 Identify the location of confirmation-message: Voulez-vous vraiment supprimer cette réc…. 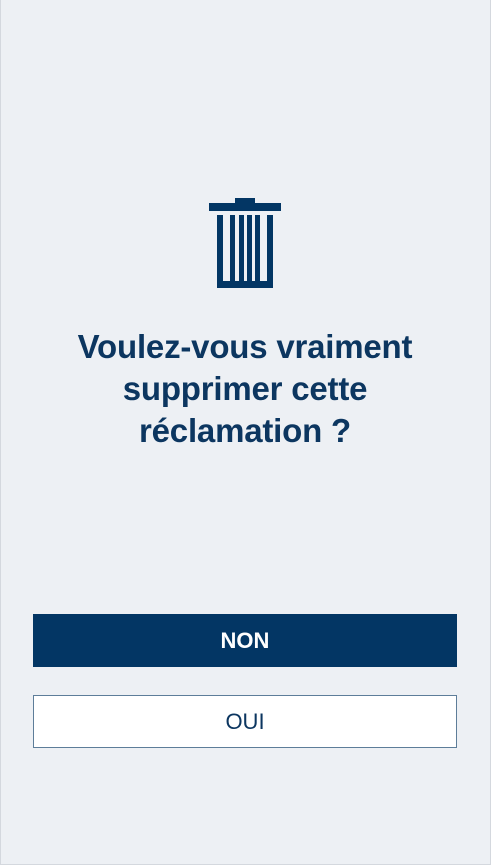
(245, 388).